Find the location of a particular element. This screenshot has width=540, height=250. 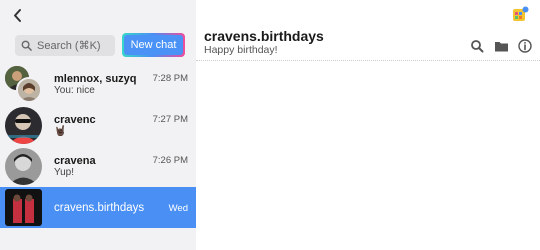

search-chat-button is located at coordinates (477, 46).